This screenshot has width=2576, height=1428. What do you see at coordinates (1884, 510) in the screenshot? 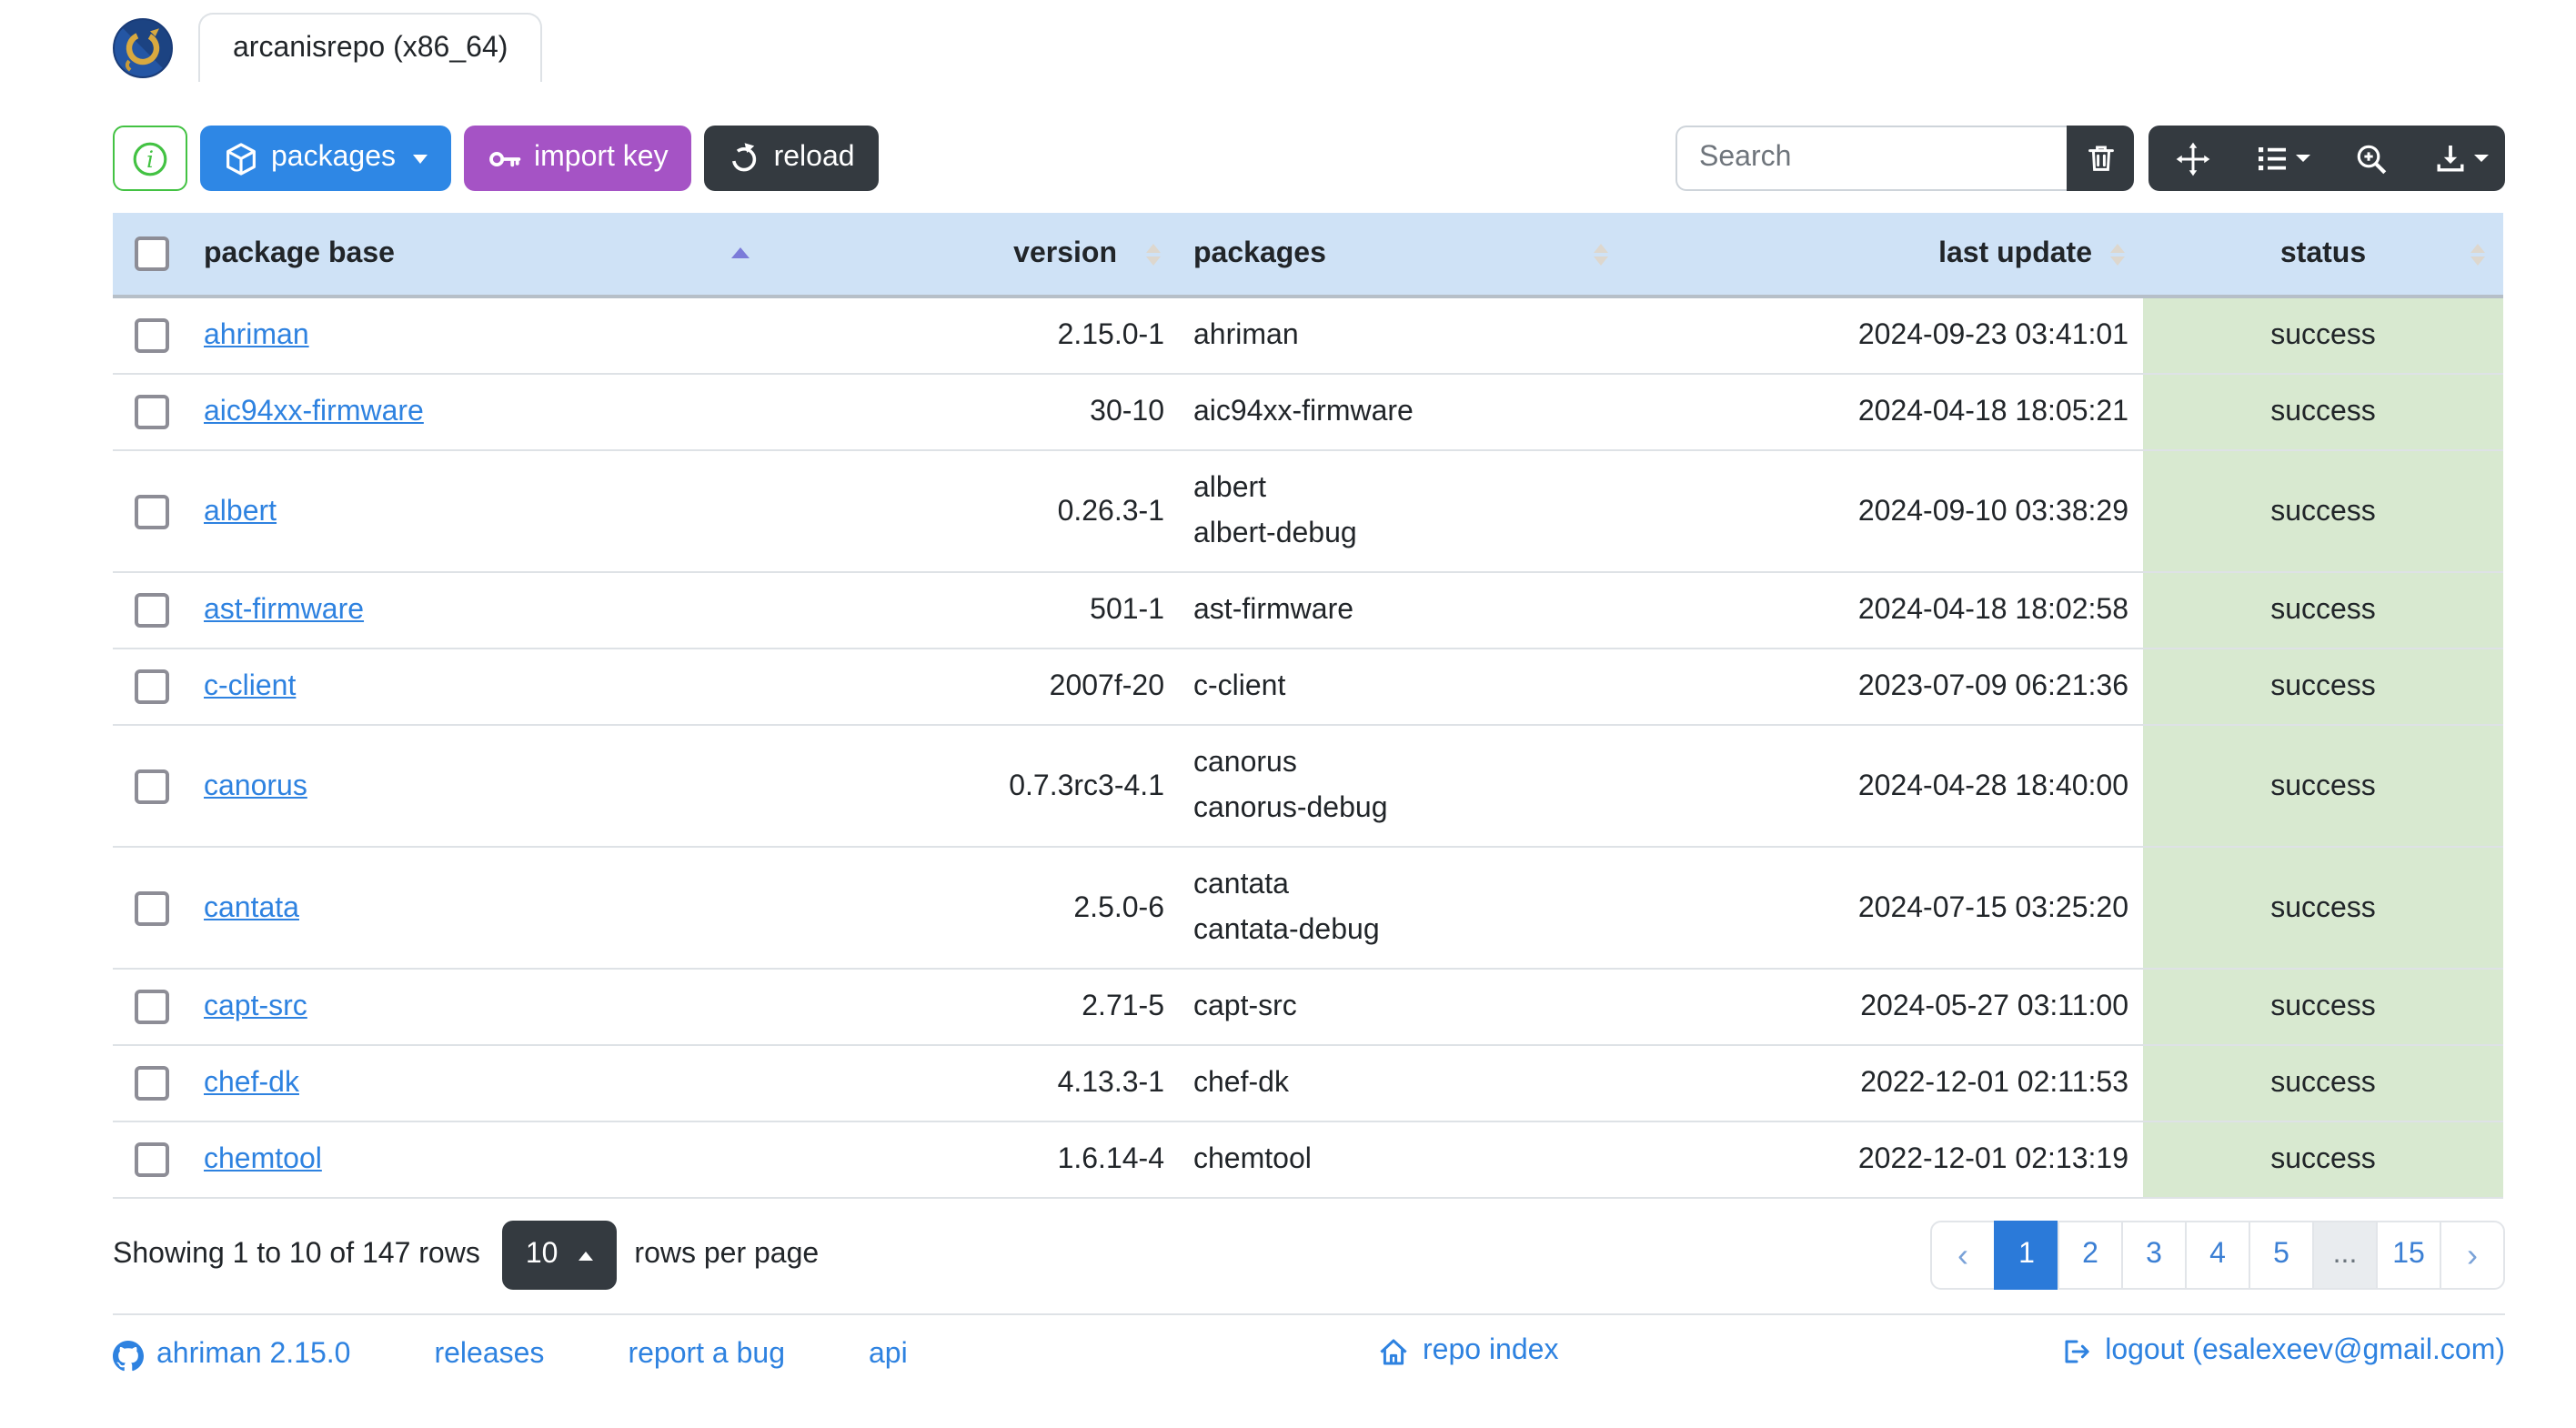
I see `last-update-cell: 2024-09-10 03:38:29` at bounding box center [1884, 510].